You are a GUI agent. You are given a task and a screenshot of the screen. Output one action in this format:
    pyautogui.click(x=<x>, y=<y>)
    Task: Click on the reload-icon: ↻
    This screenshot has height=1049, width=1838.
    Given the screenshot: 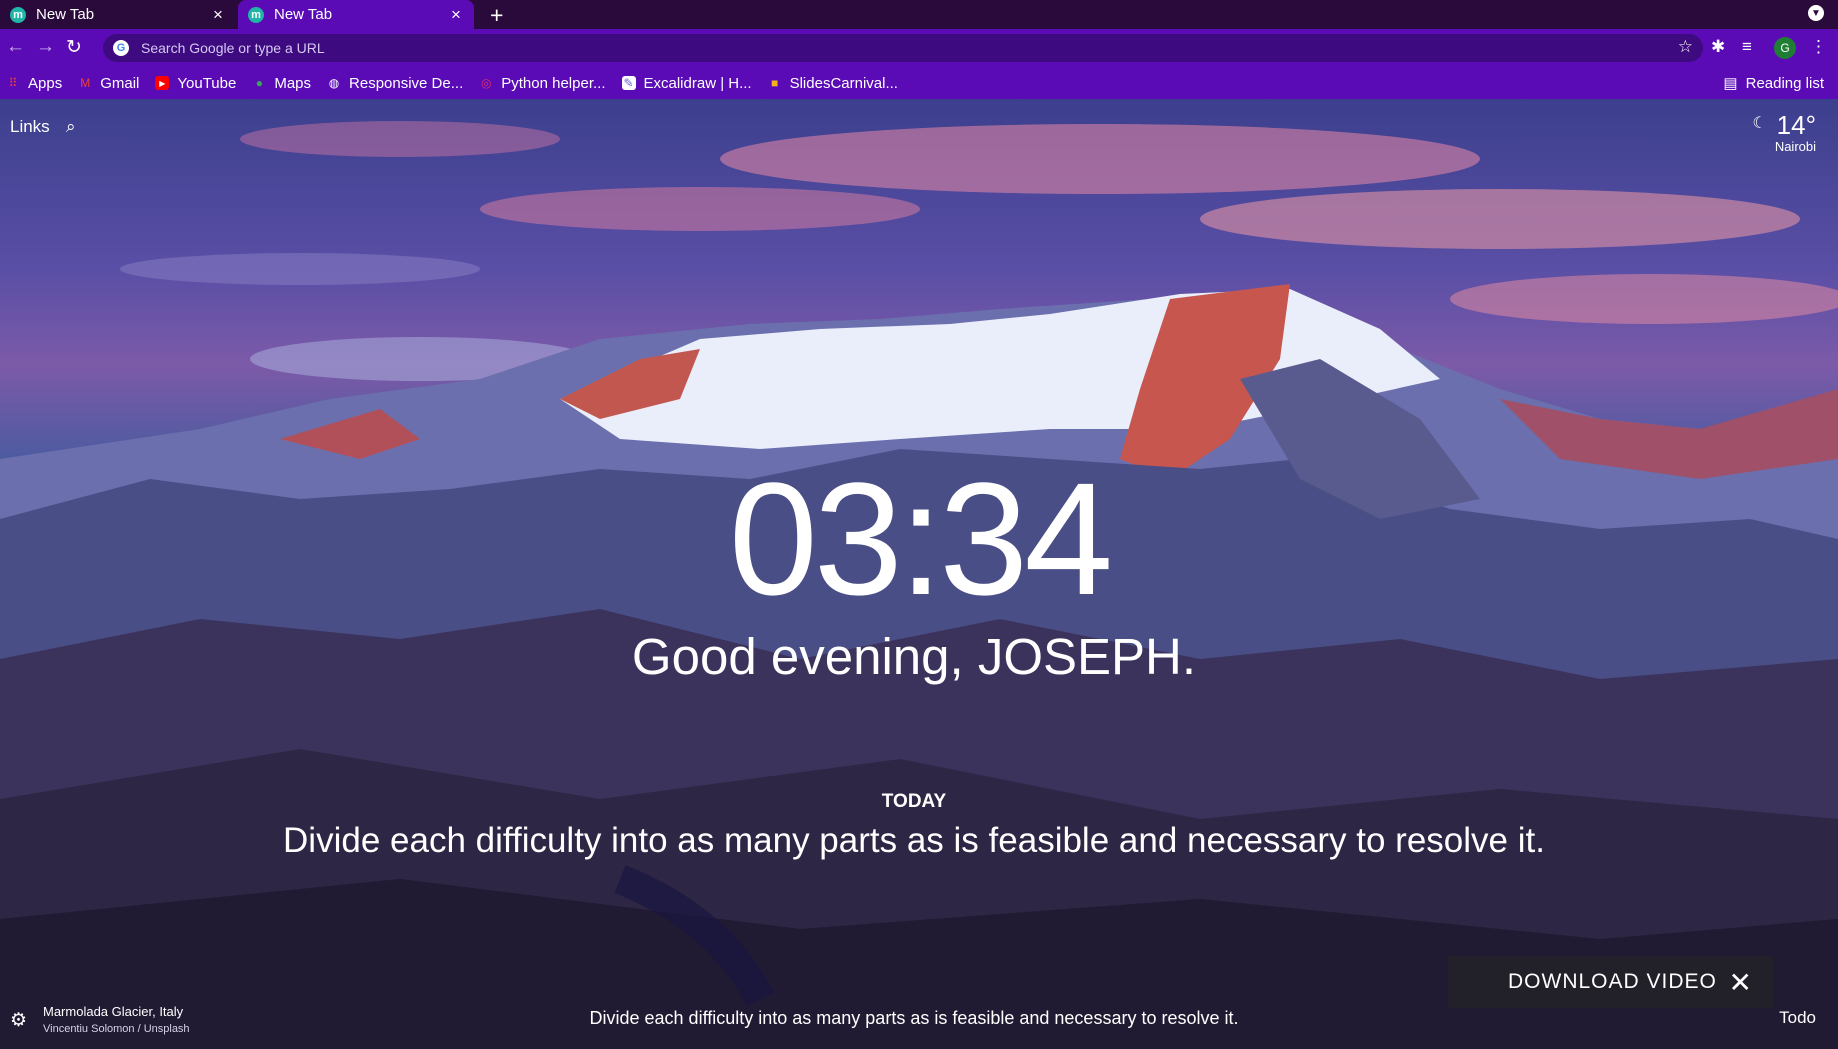 What is the action you would take?
    pyautogui.click(x=74, y=47)
    